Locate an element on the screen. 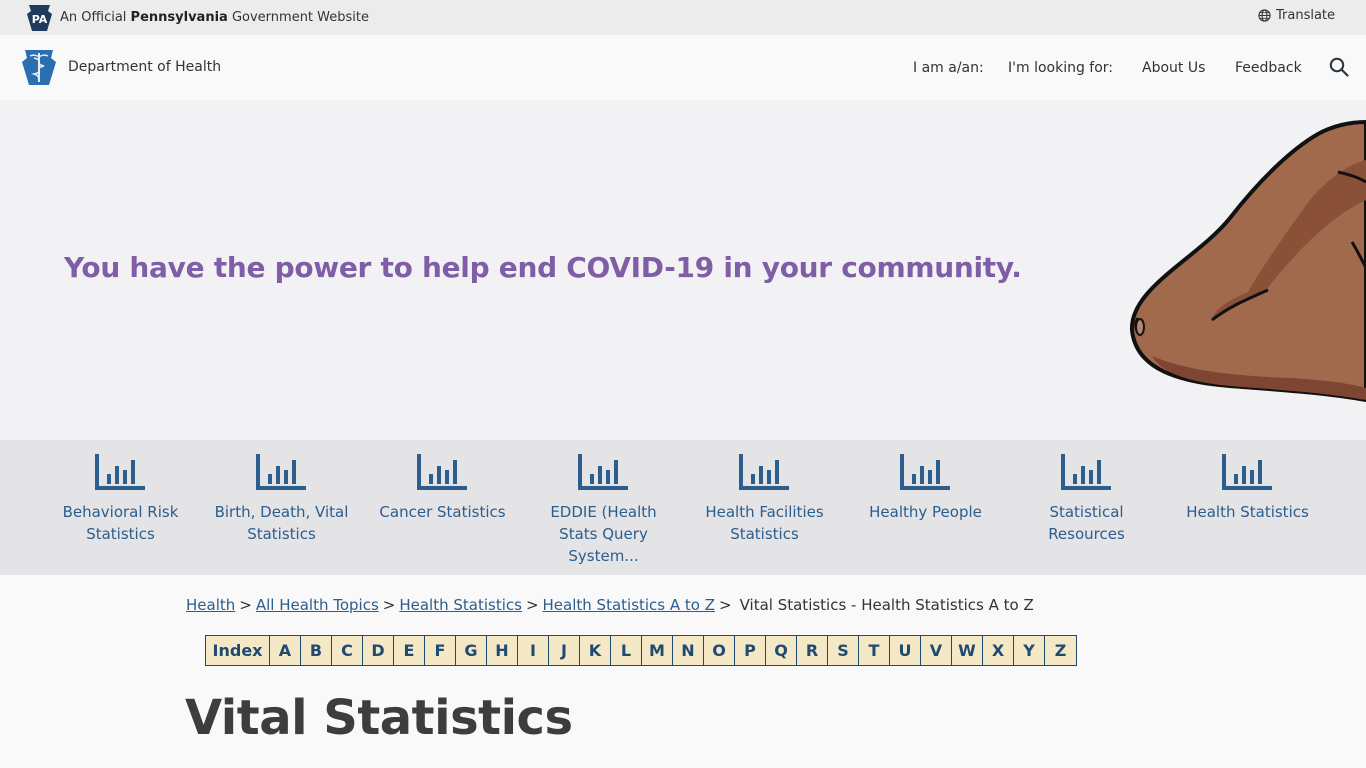 This screenshot has height=768, width=1366. az-link-v: V is located at coordinates (936, 650).